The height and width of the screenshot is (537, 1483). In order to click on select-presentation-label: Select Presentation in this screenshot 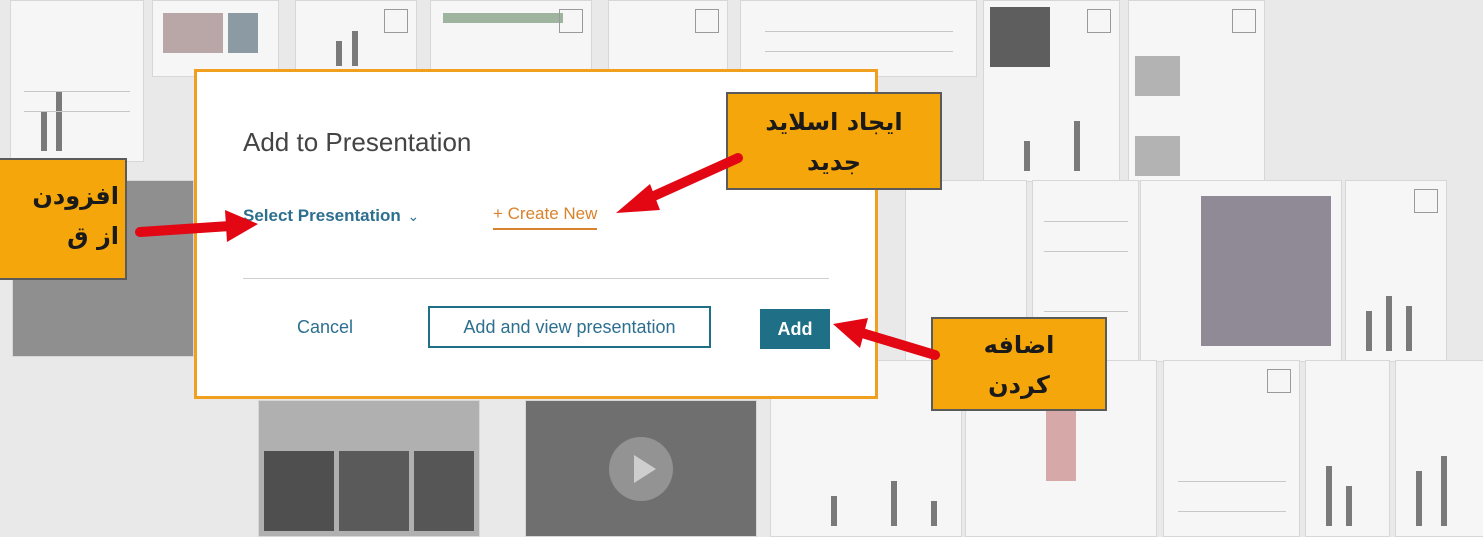, I will do `click(322, 215)`.